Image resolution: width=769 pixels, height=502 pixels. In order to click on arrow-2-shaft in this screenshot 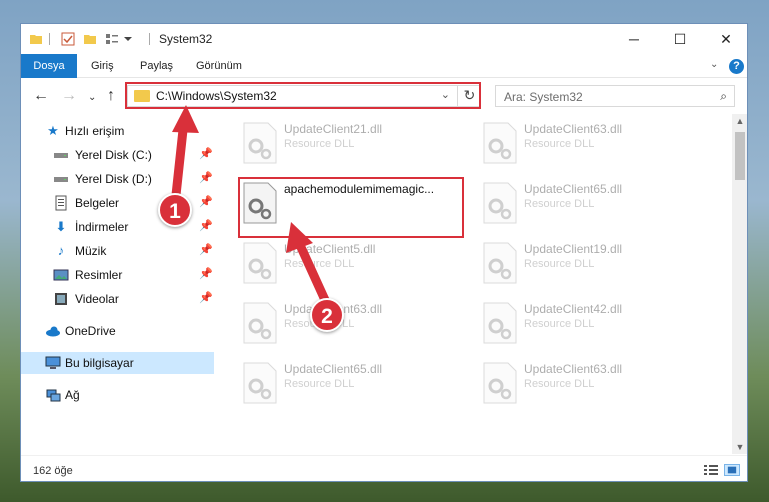, I will do `click(312, 272)`.